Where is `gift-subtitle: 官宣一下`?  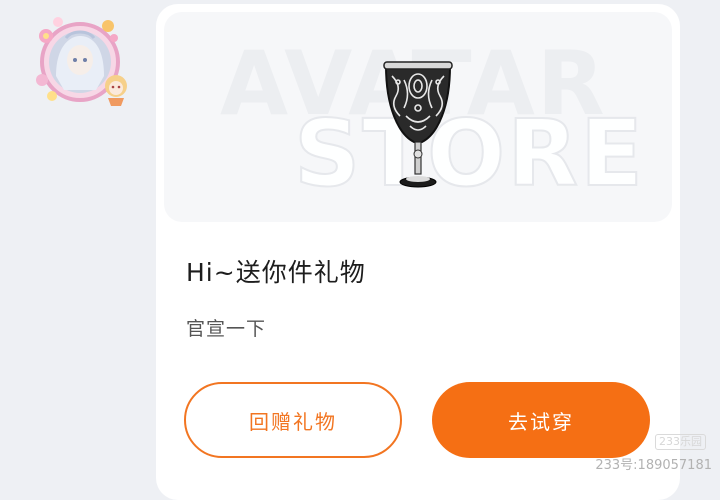
gift-subtitle: 官宣一下 is located at coordinates (226, 329).